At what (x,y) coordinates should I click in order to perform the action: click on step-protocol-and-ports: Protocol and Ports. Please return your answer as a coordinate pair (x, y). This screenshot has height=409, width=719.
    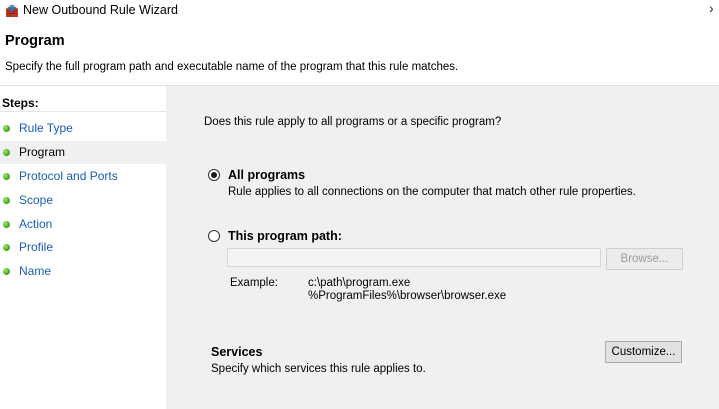
    Looking at the image, I should click on (83, 176).